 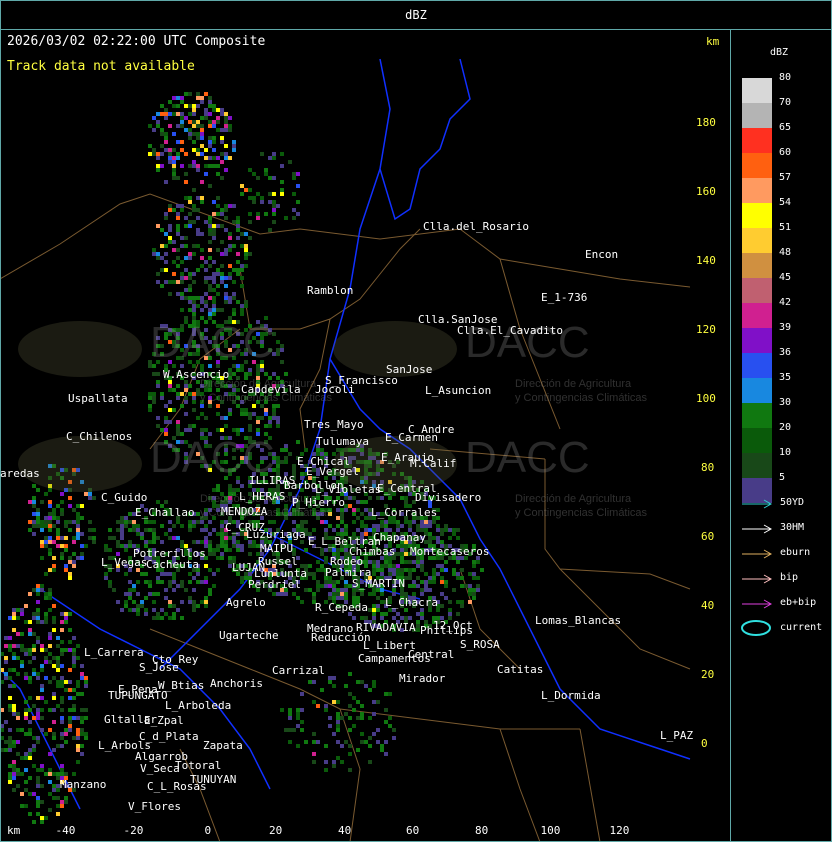 I want to click on place-label: Cacheuta, so click(x=172, y=564).